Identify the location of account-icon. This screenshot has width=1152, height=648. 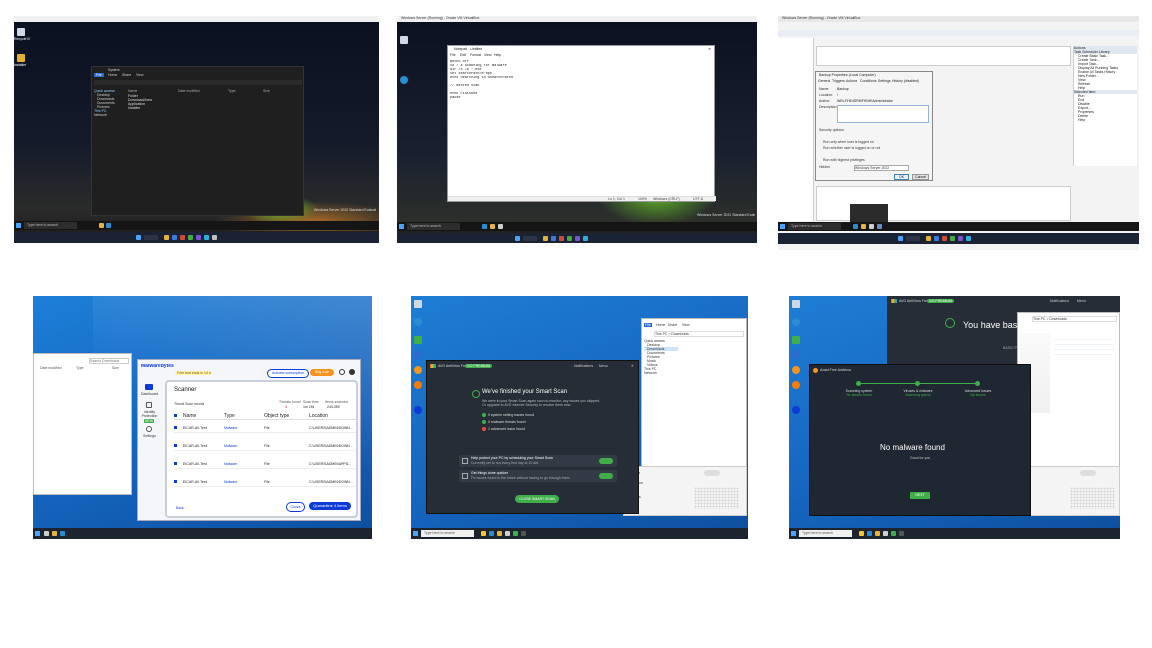
(352, 372).